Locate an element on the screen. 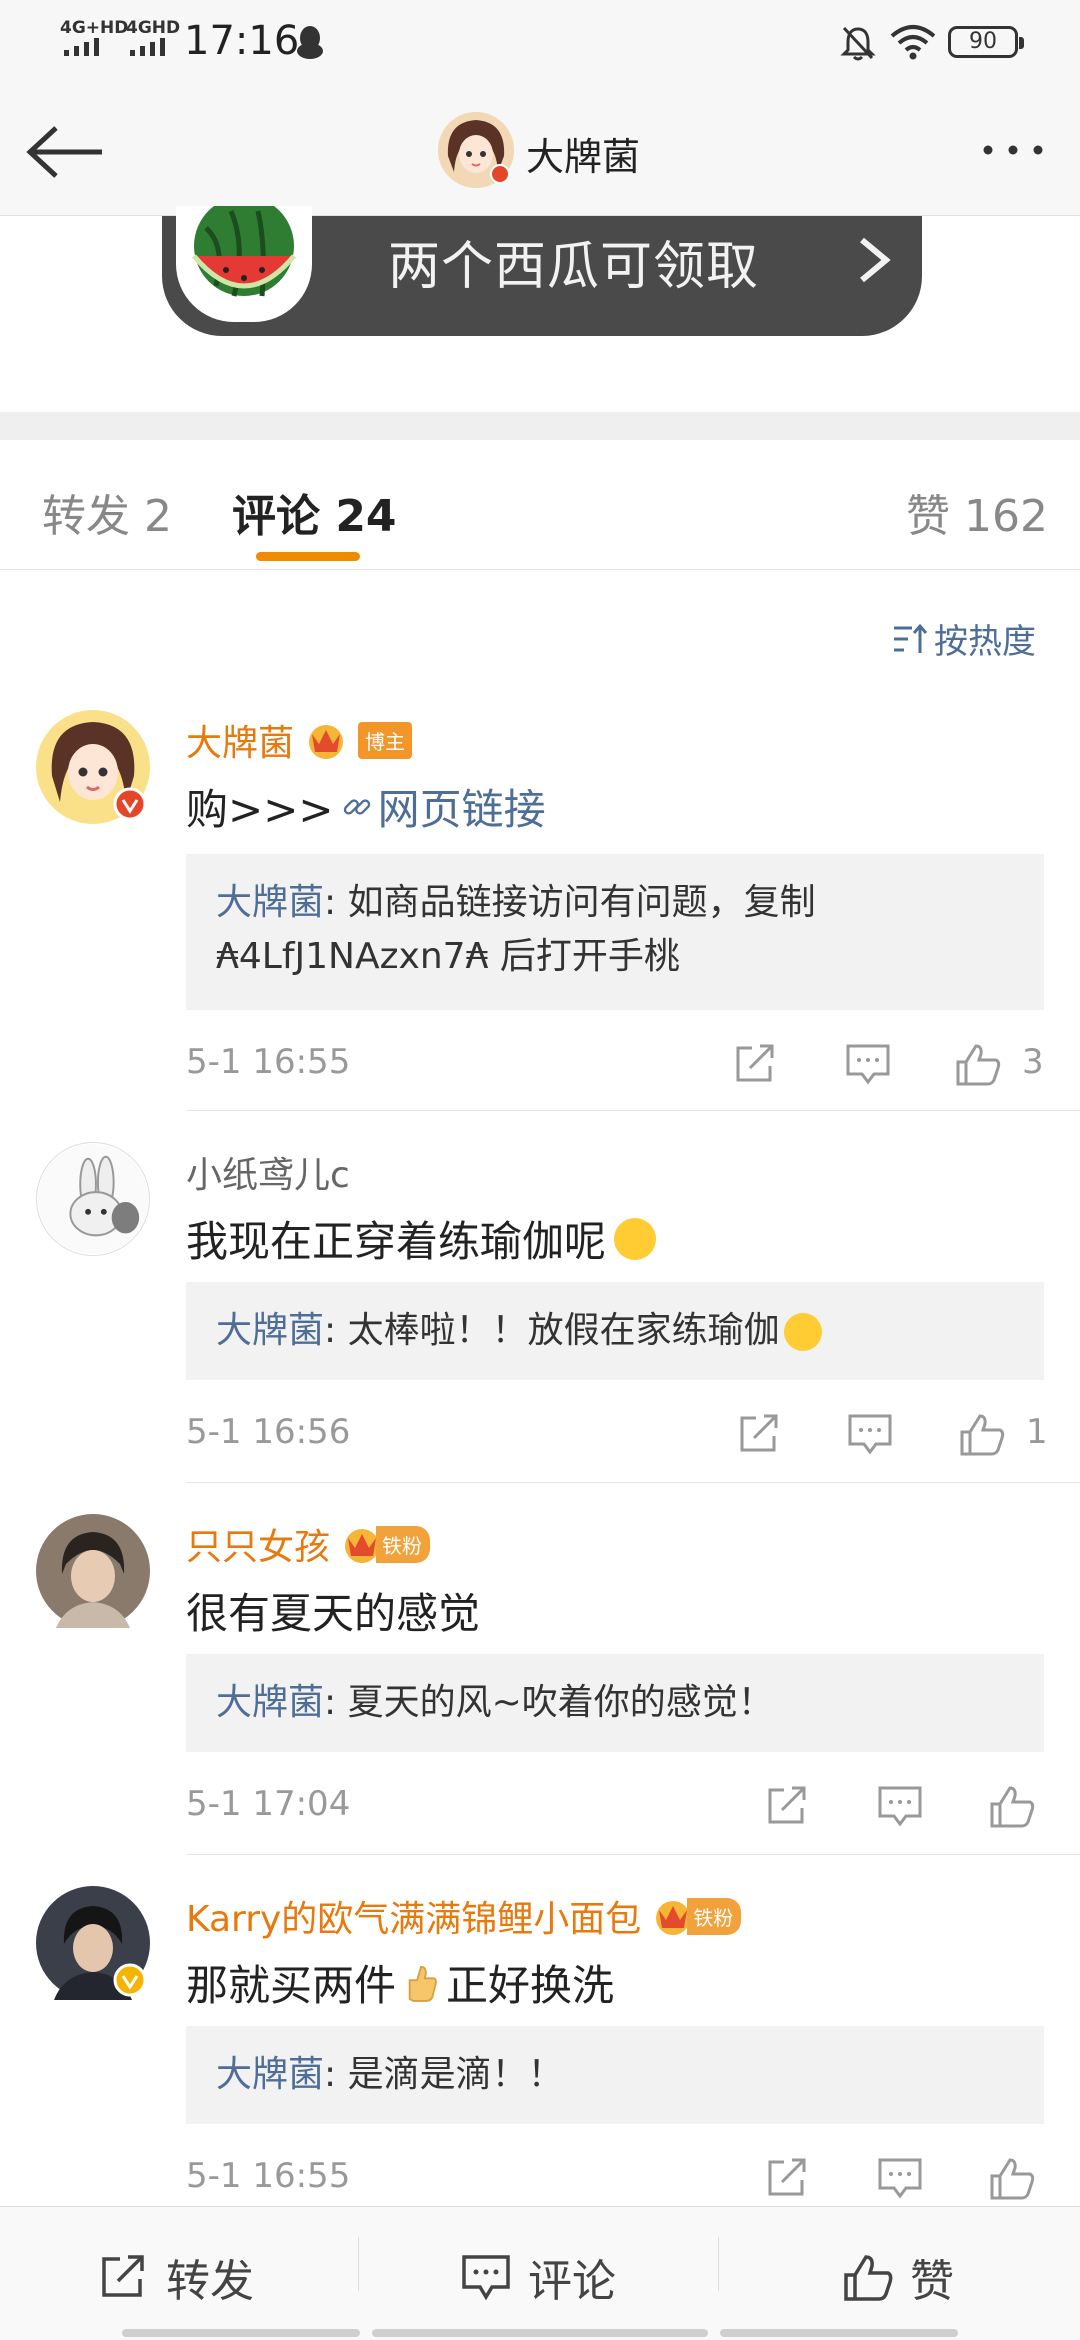 Image resolution: width=1080 pixels, height=2340 pixels. network-label-2: 4GHD is located at coordinates (153, 28).